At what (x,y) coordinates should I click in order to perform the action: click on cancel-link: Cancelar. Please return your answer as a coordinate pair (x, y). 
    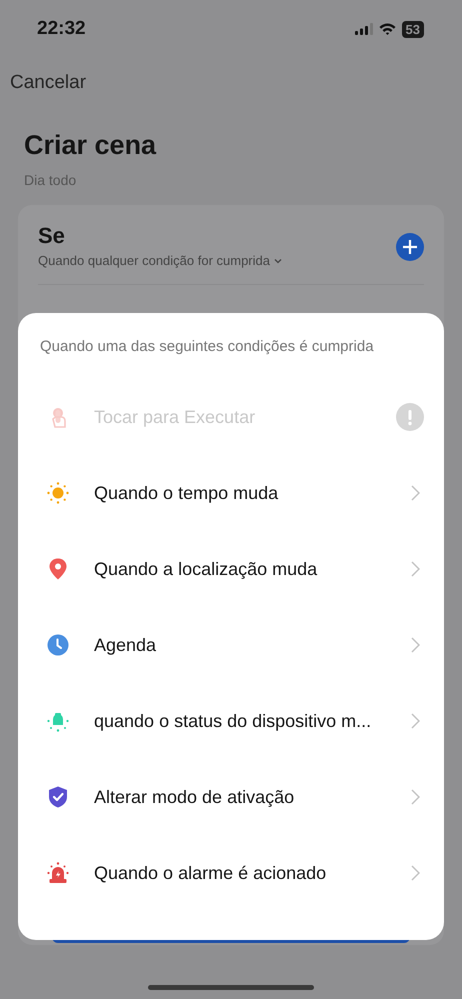
    Looking at the image, I should click on (48, 83).